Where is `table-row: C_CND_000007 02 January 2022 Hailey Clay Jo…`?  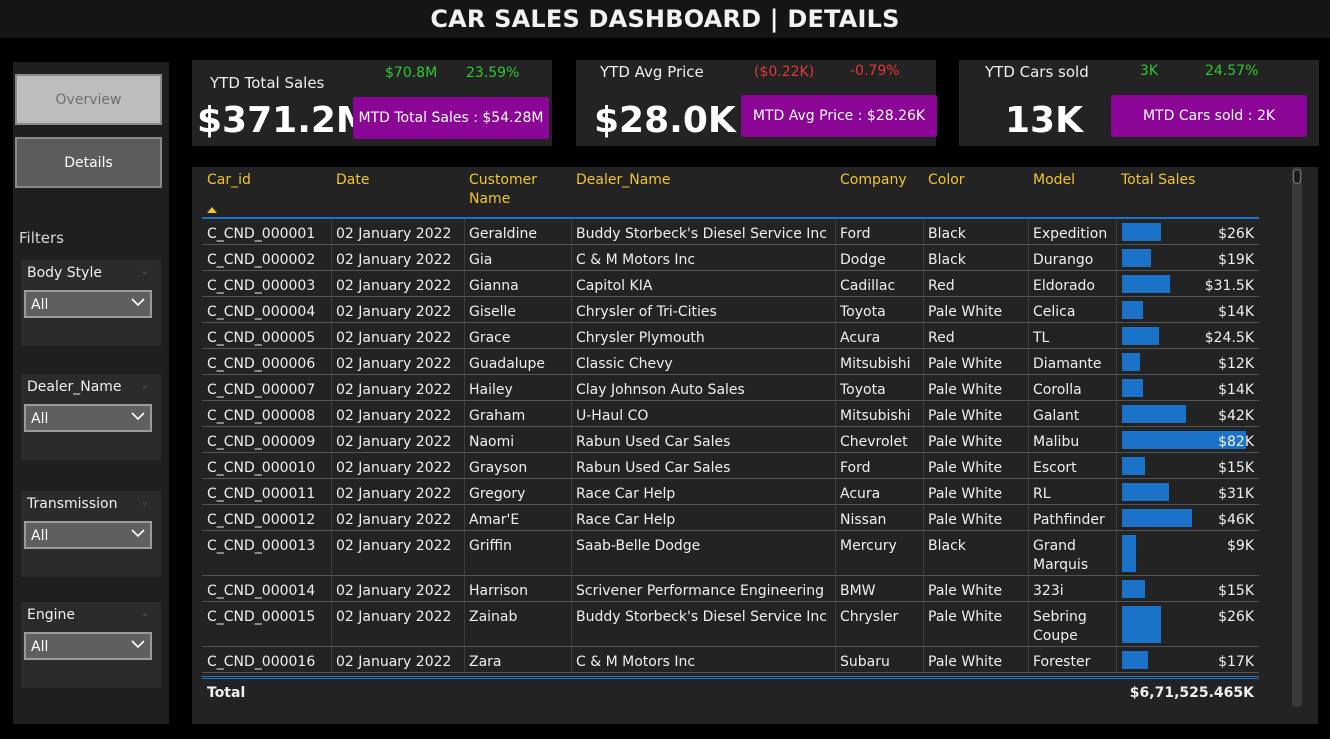
table-row: C_CND_000007 02 January 2022 Hailey Clay Jo… is located at coordinates (730, 388).